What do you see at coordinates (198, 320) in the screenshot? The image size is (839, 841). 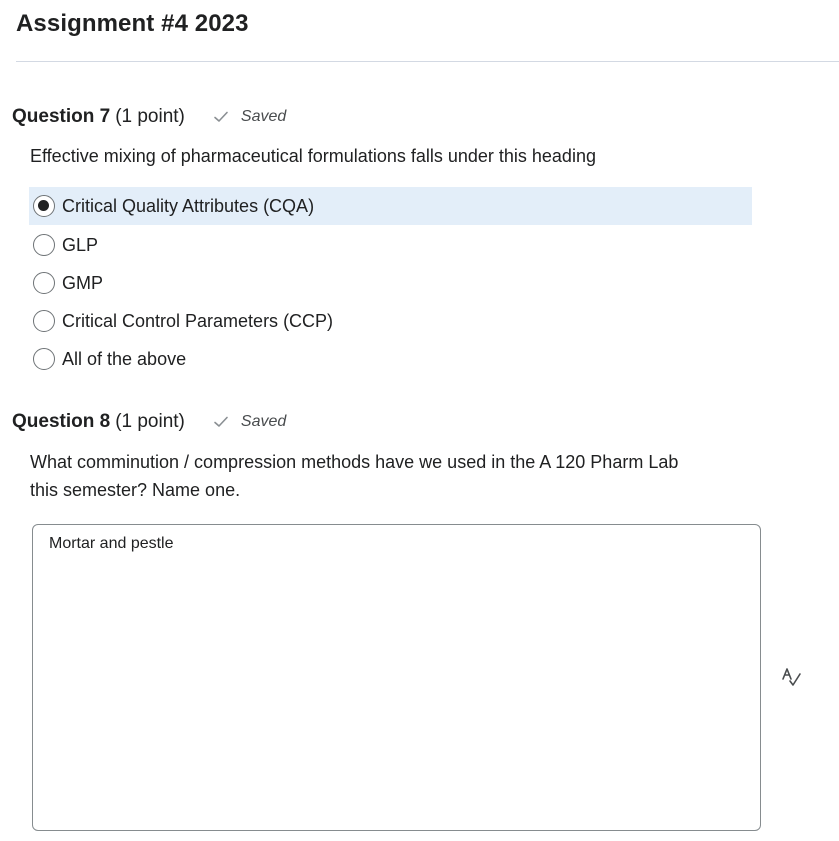 I see `option-label: Critical Control Parameters (CCP)` at bounding box center [198, 320].